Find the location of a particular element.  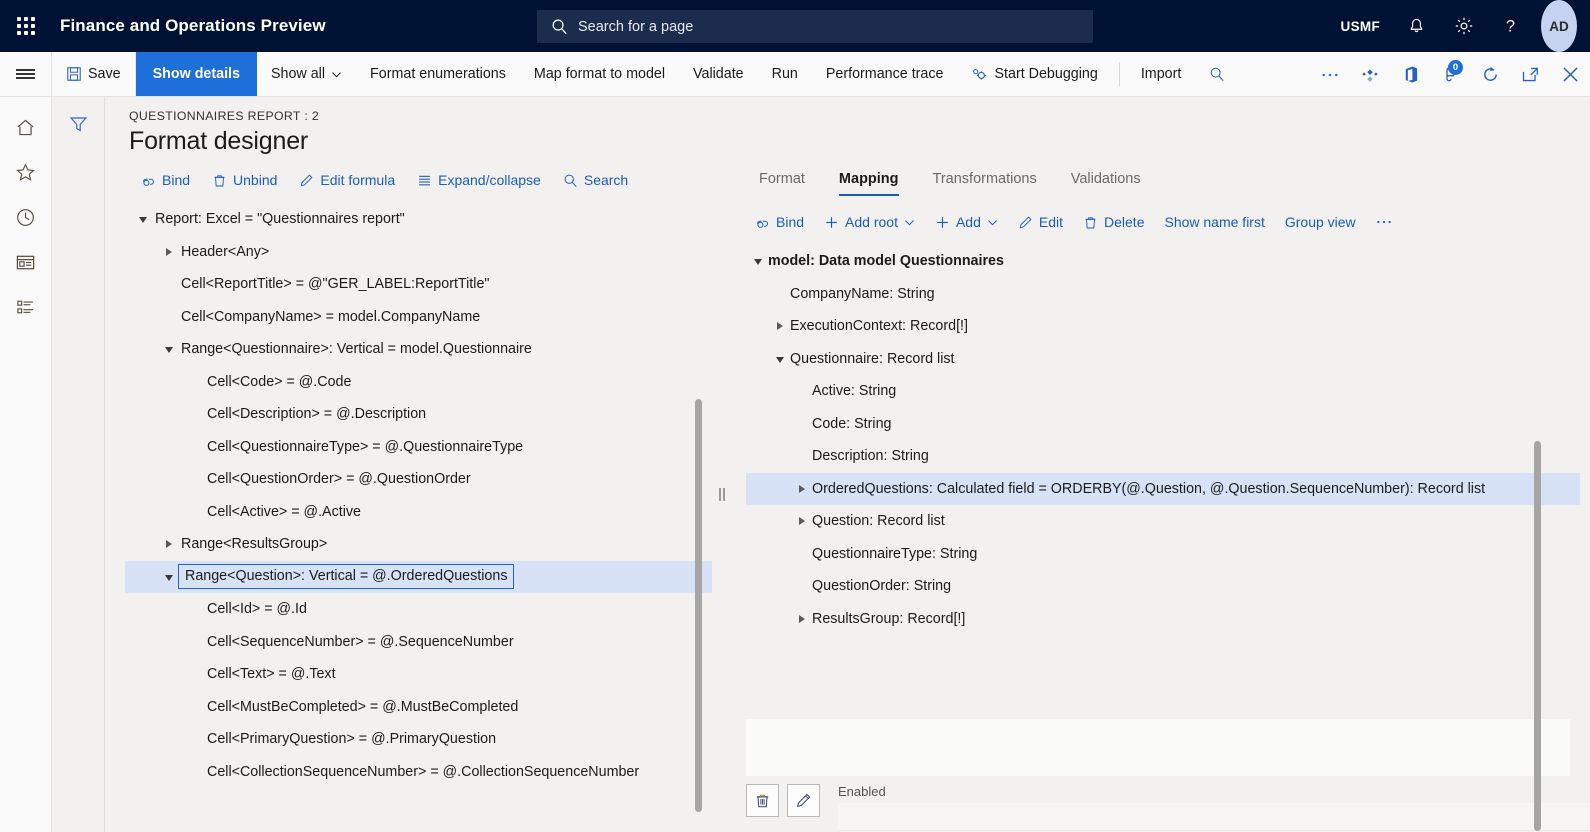

format-toolbar-edit-formula-button: Edit formula is located at coordinates (347, 180).